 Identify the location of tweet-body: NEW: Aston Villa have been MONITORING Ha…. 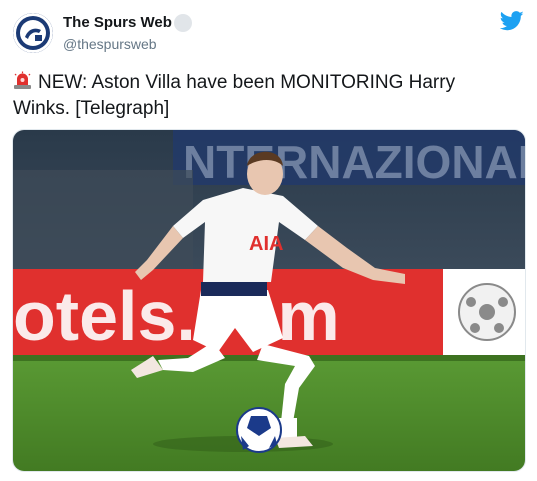
(258, 96).